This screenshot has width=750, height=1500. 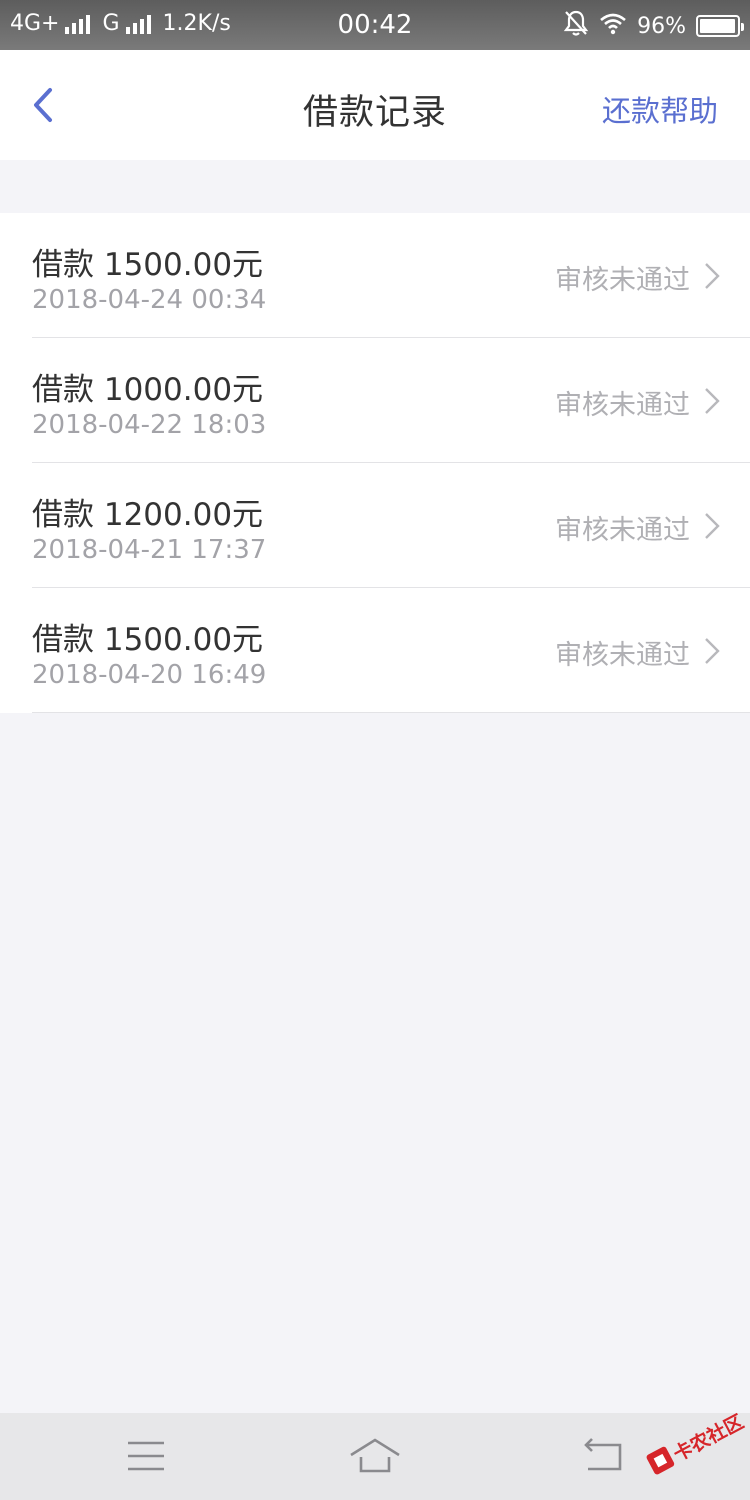 I want to click on mute-bell-icon, so click(x=576, y=26).